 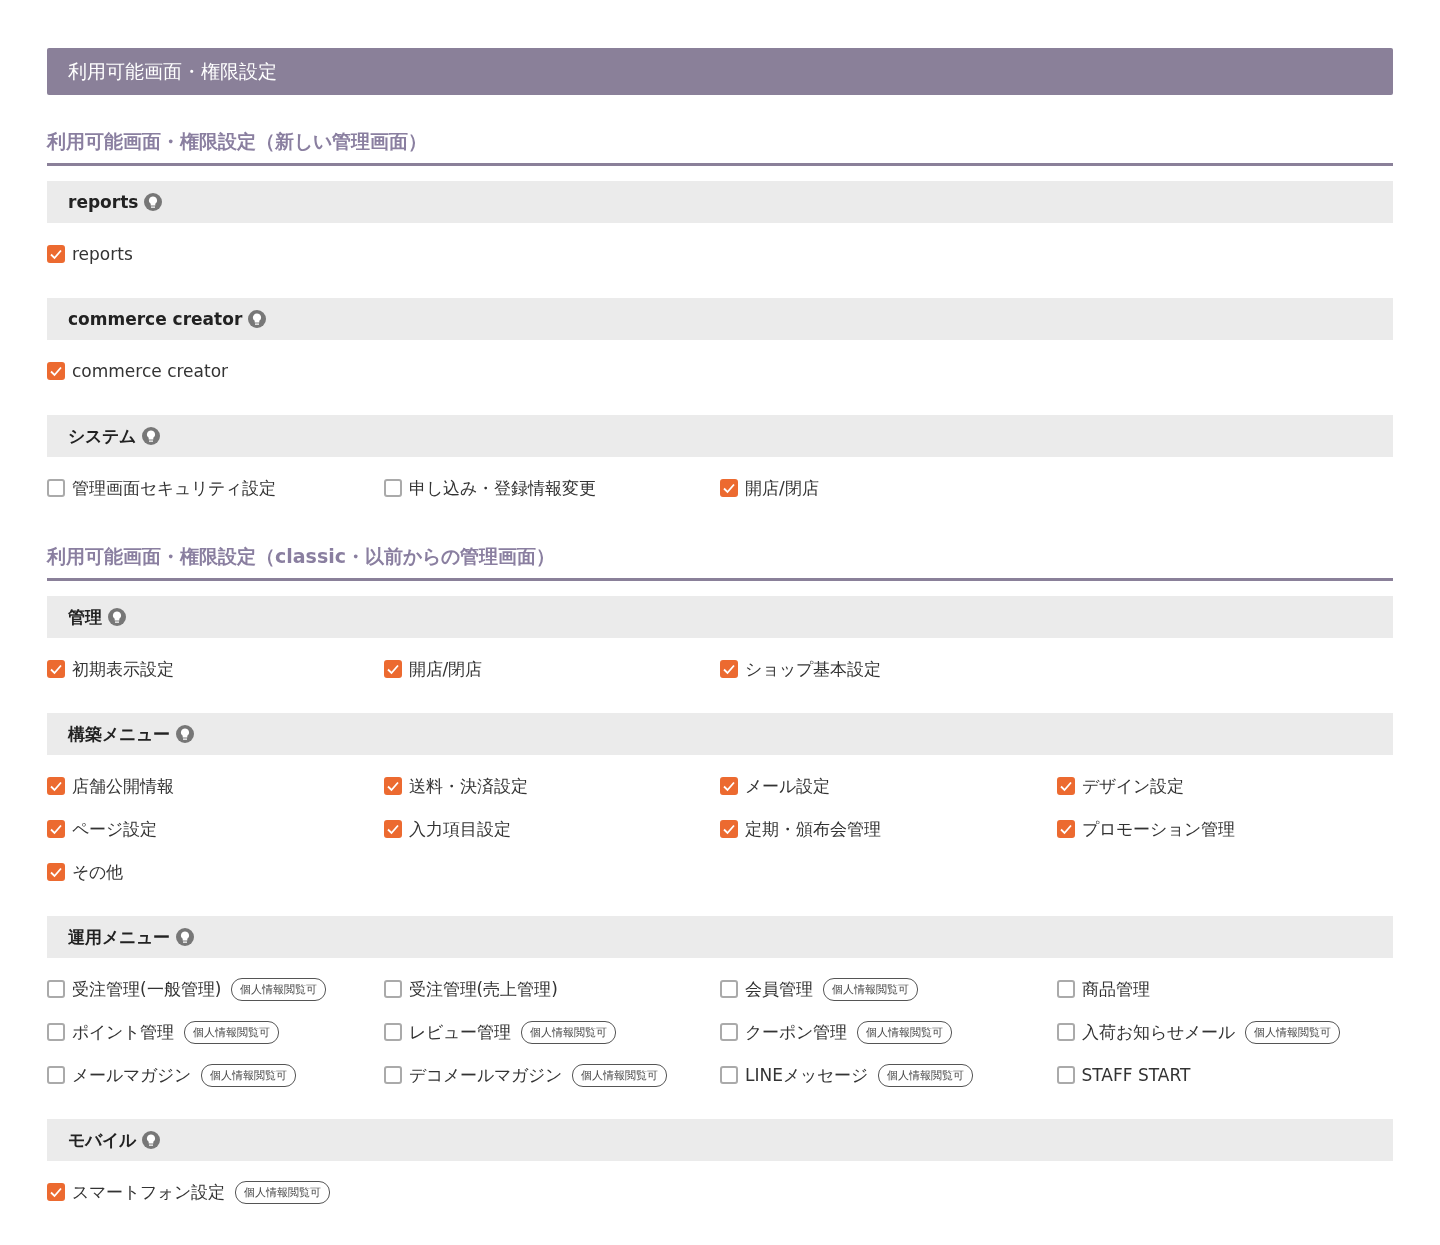 What do you see at coordinates (131, 1075) in the screenshot?
I see `checkbox-label: メールマガジン` at bounding box center [131, 1075].